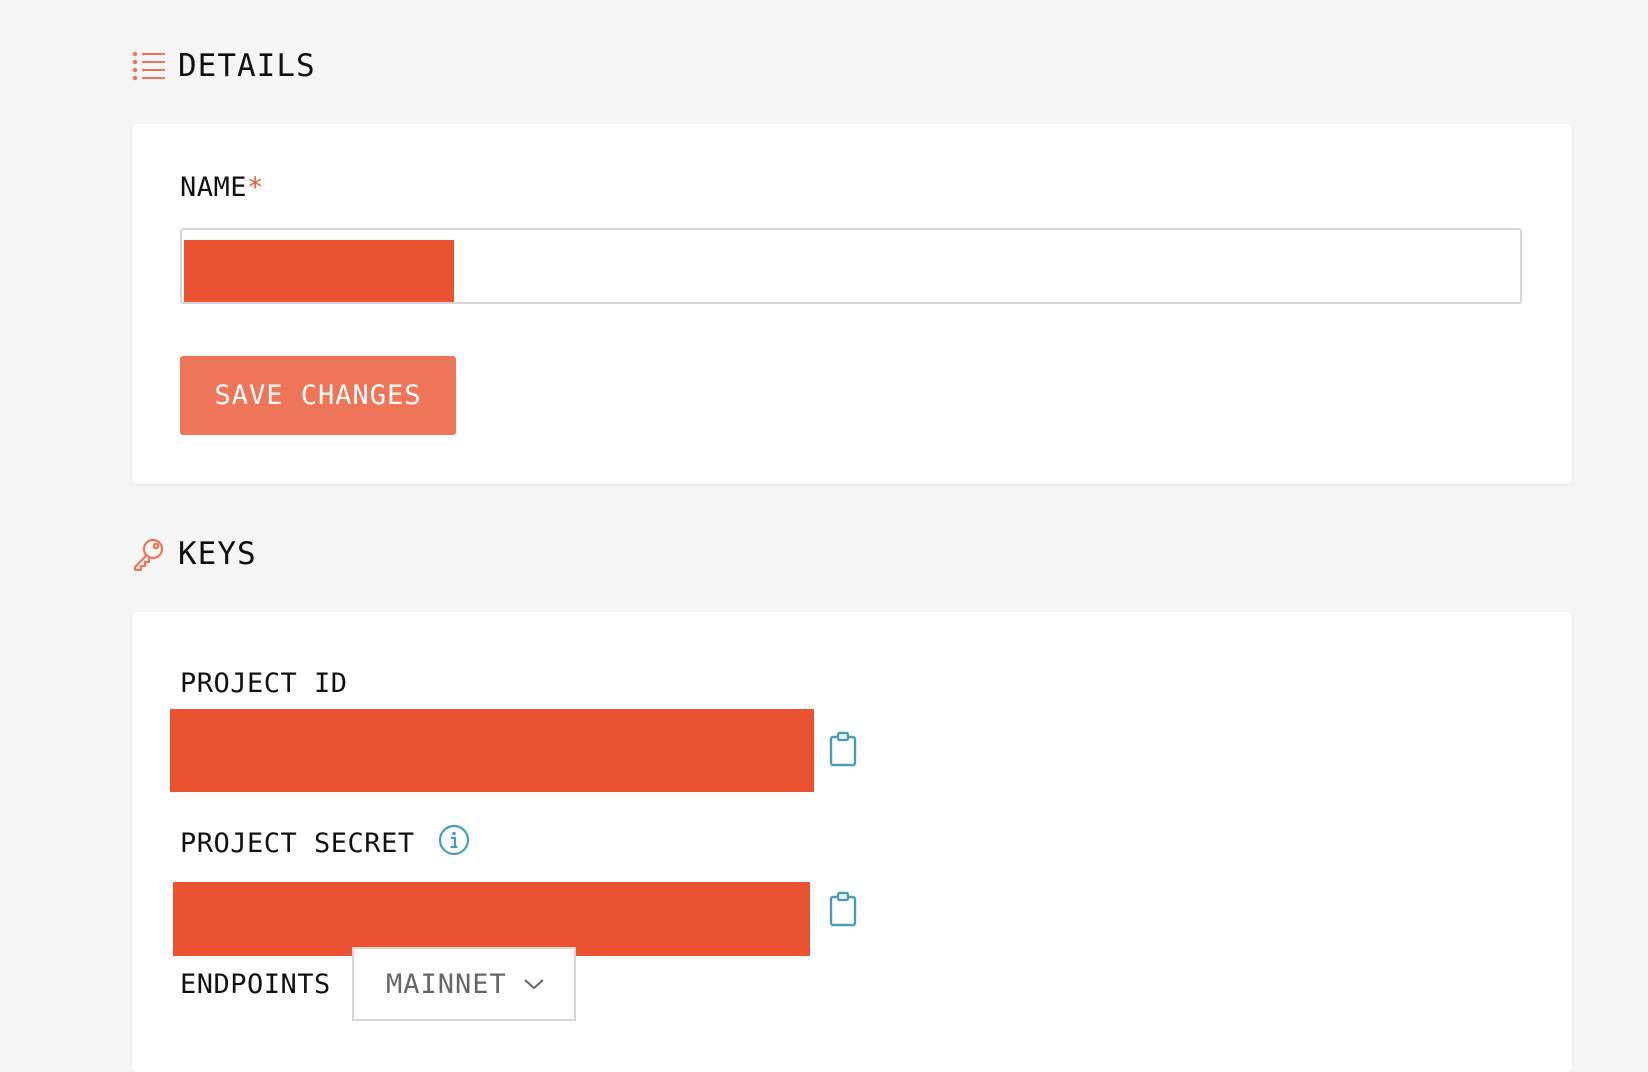 This screenshot has height=1072, width=1648. Describe the element at coordinates (217, 554) in the screenshot. I see `keys-title: KEYS` at that location.